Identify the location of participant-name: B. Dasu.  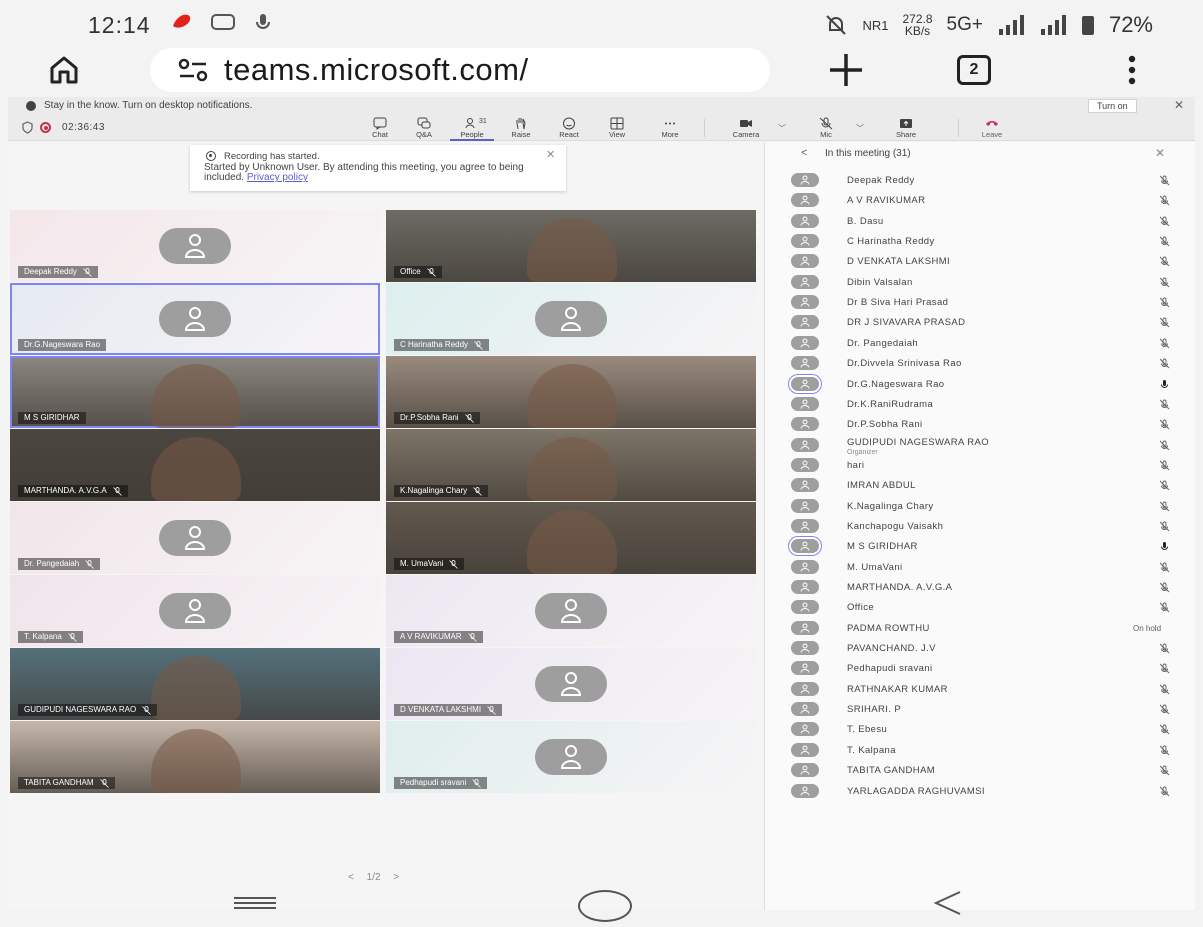
(865, 221).